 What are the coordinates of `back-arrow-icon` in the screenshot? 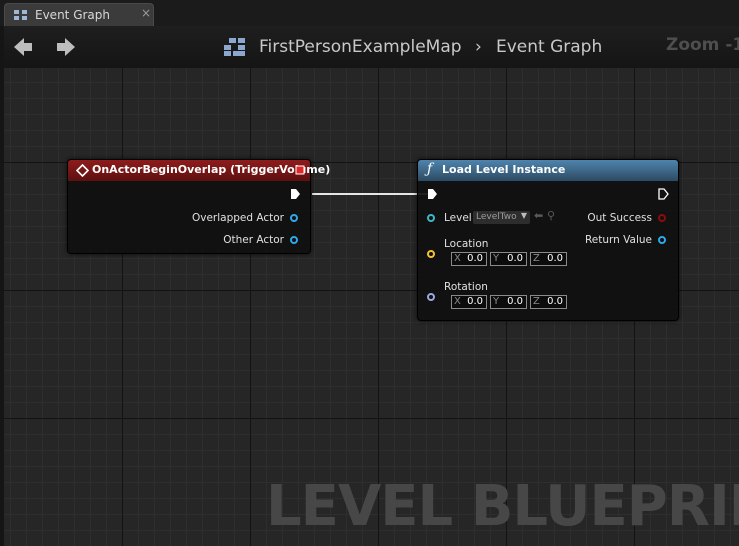 It's located at (23, 47).